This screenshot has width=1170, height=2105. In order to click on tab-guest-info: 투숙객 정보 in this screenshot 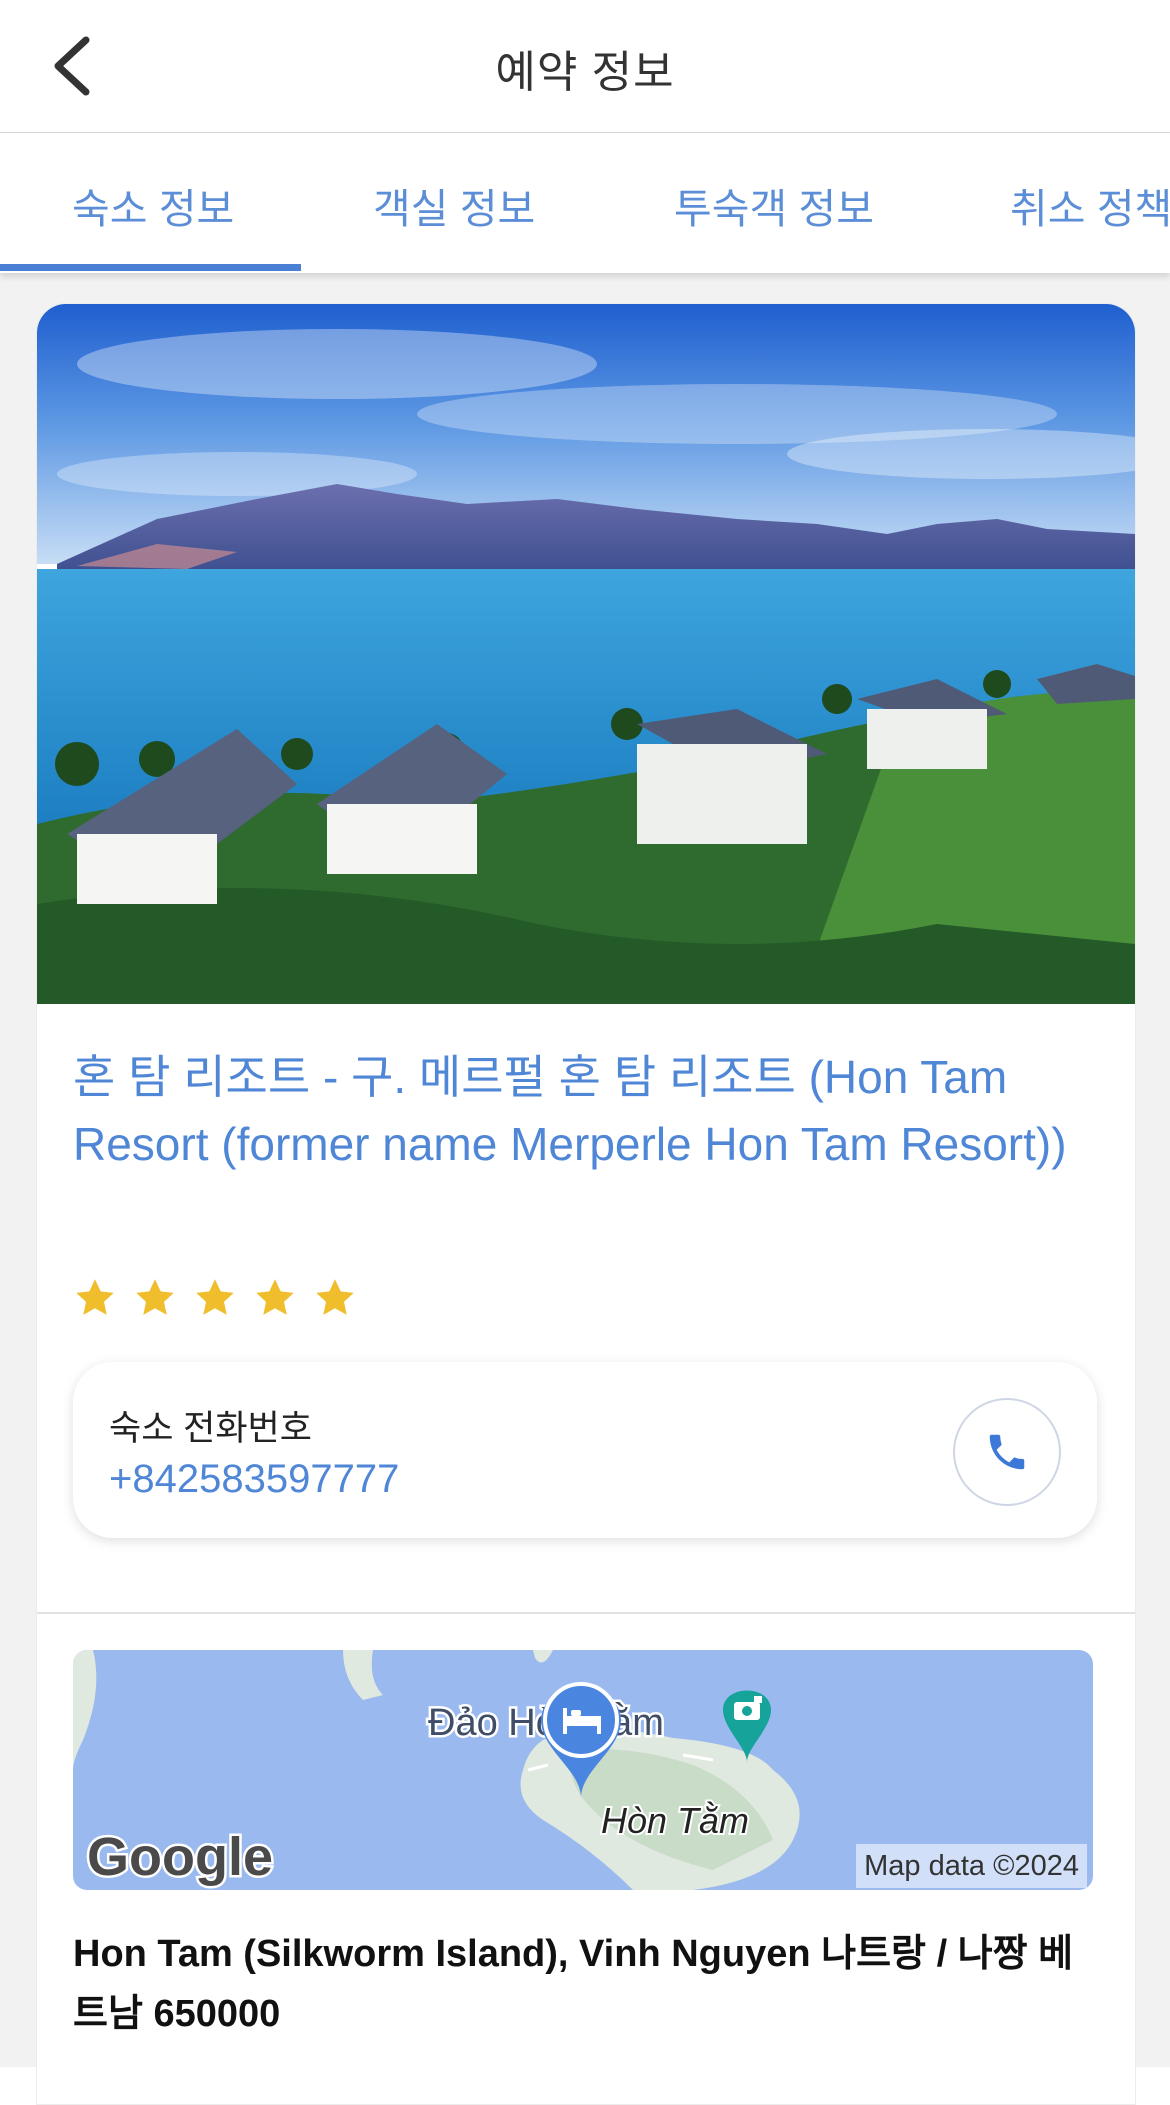, I will do `click(774, 205)`.